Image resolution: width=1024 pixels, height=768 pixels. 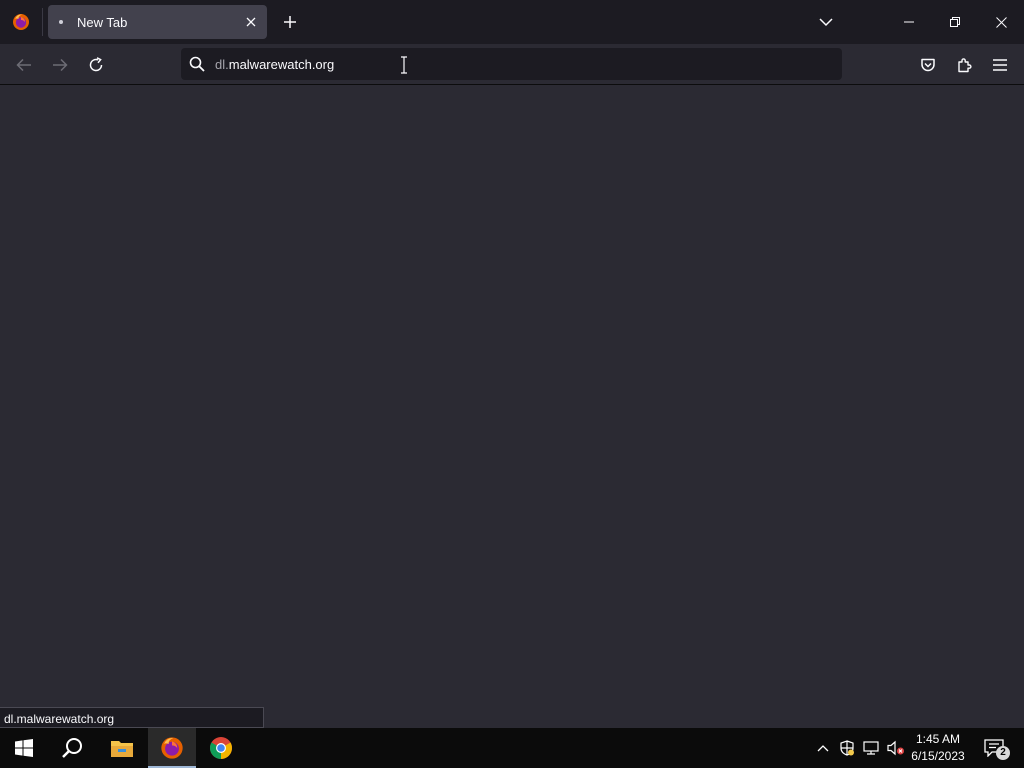 I want to click on taskbar: 1:45 AM 6/15/2023 2, so click(x=512, y=748).